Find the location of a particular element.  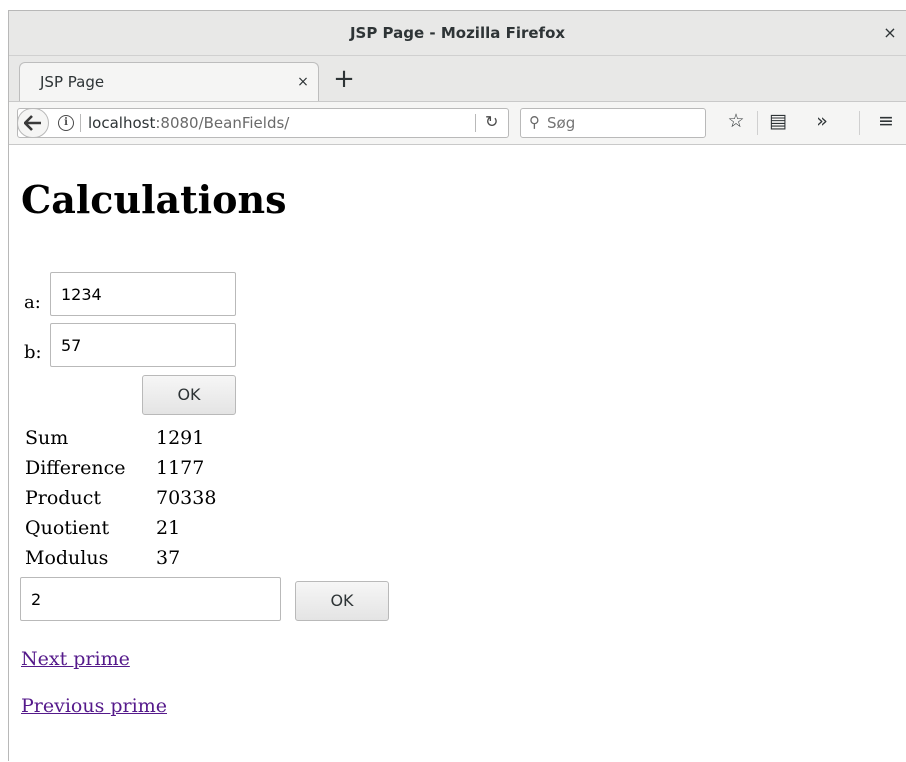

hamburger-menu-icon: ≡ is located at coordinates (886, 121).